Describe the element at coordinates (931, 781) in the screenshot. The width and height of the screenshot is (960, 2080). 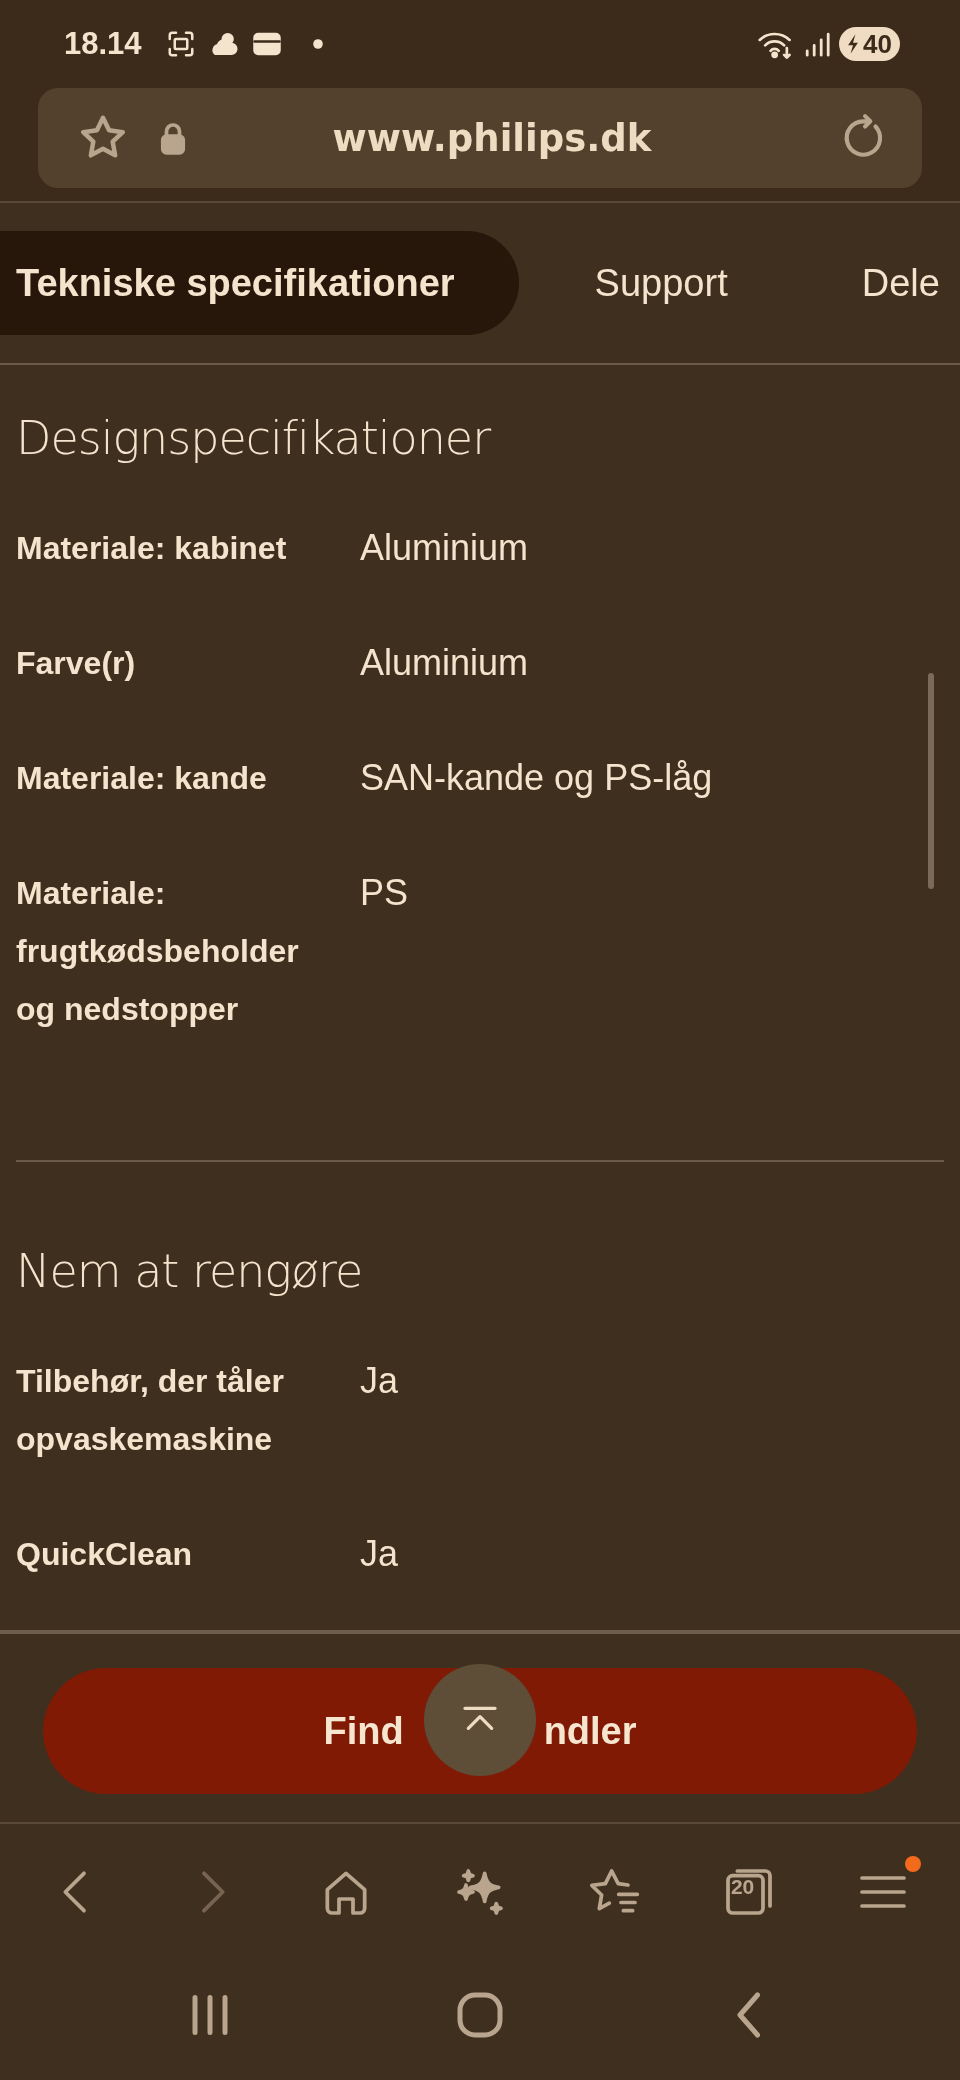
I see `scrollbar` at that location.